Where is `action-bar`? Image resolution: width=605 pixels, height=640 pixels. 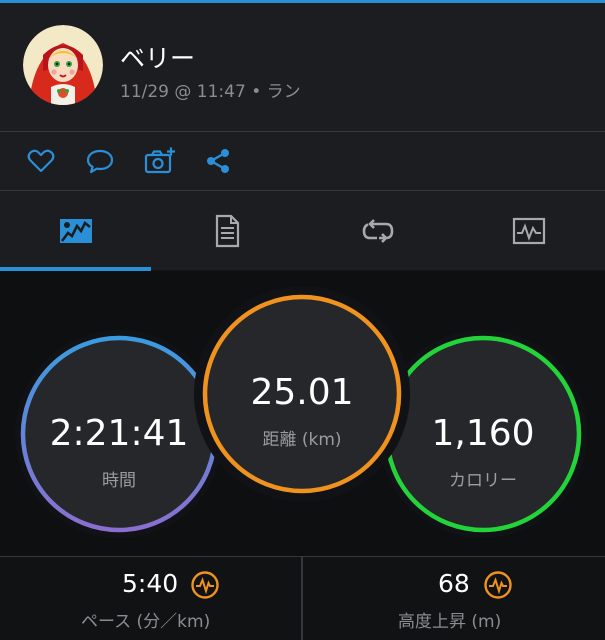
action-bar is located at coordinates (302, 161).